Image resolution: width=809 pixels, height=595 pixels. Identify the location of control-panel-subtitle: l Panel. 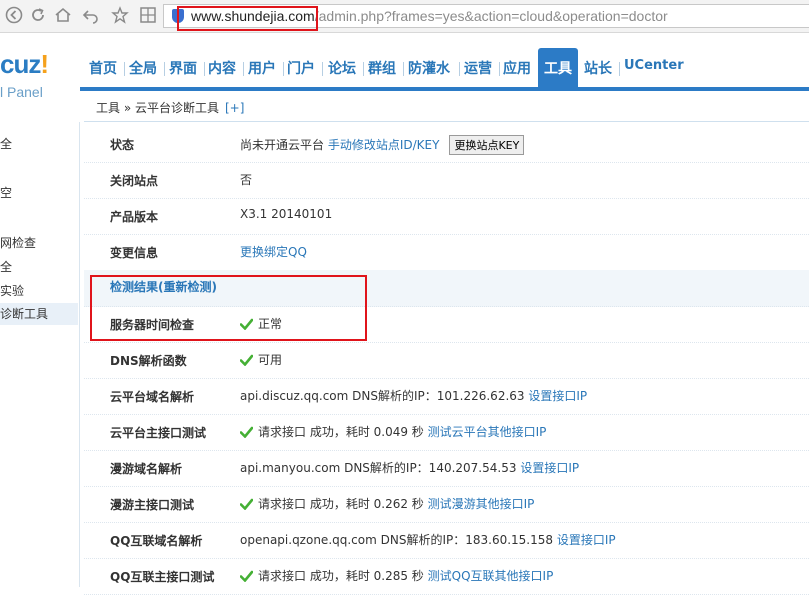
(21, 92).